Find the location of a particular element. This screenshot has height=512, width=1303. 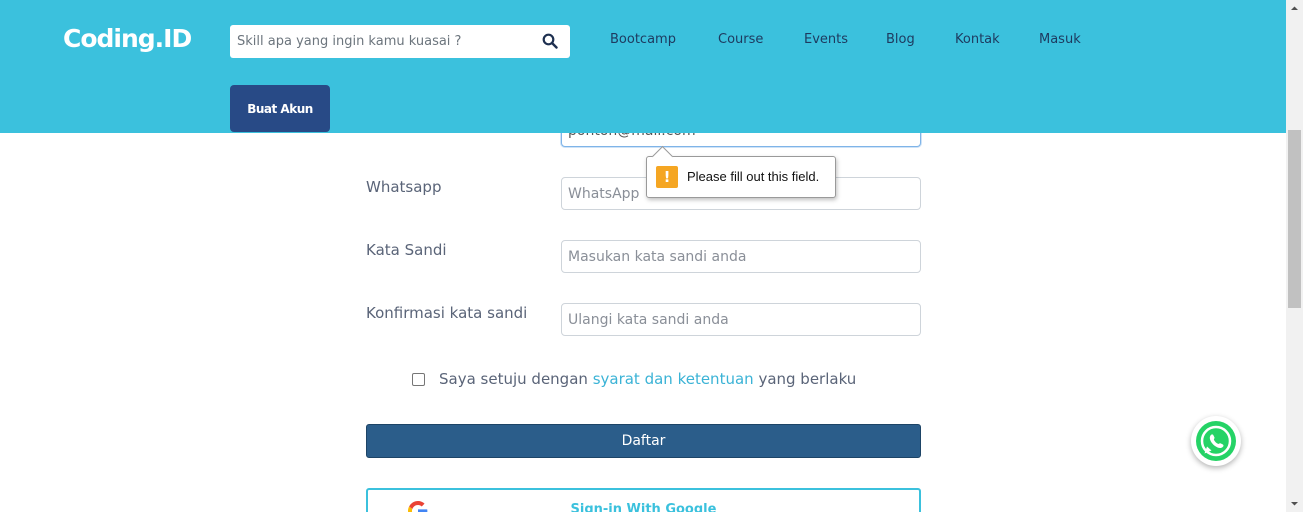

search-icon is located at coordinates (550, 41).